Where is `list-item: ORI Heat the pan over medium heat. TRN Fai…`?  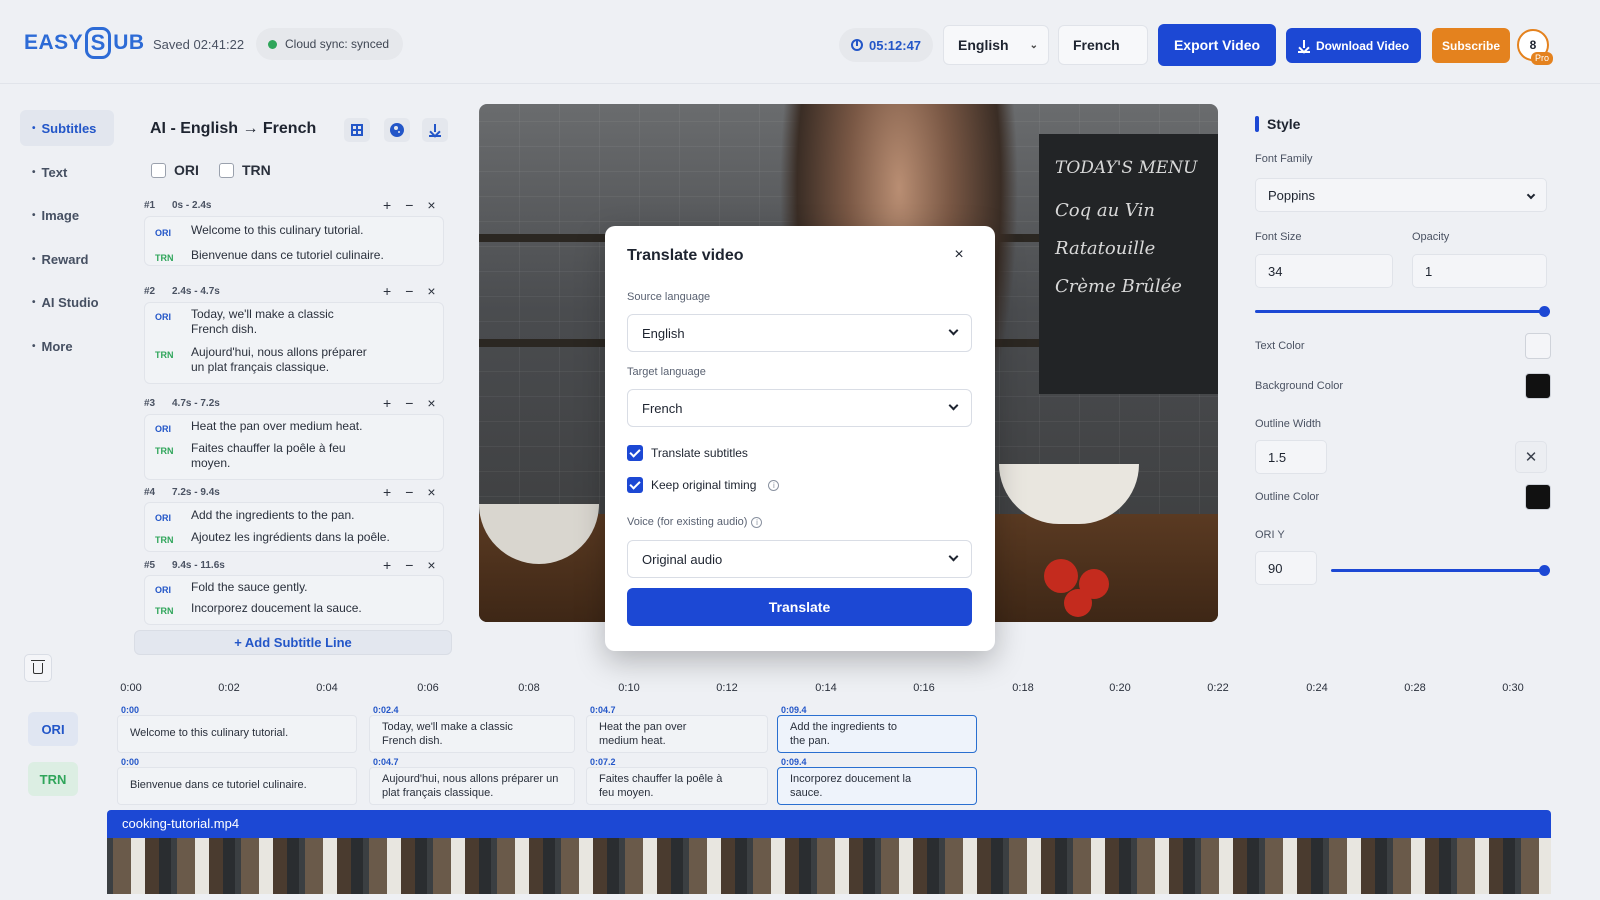
list-item: ORI Heat the pan over medium heat. TRN Fai… is located at coordinates (294, 447).